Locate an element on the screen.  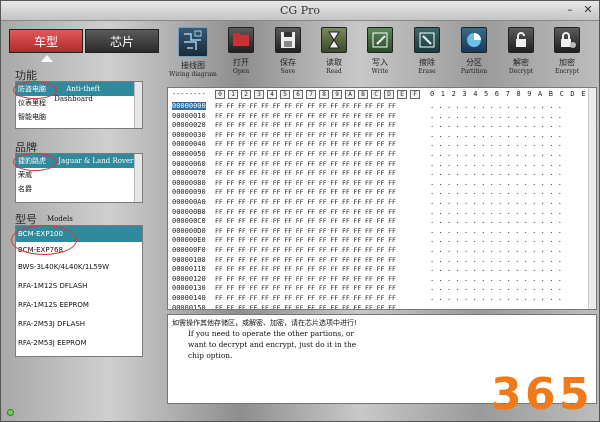
tool-label-cn: 解密 is located at coordinates (521, 62).